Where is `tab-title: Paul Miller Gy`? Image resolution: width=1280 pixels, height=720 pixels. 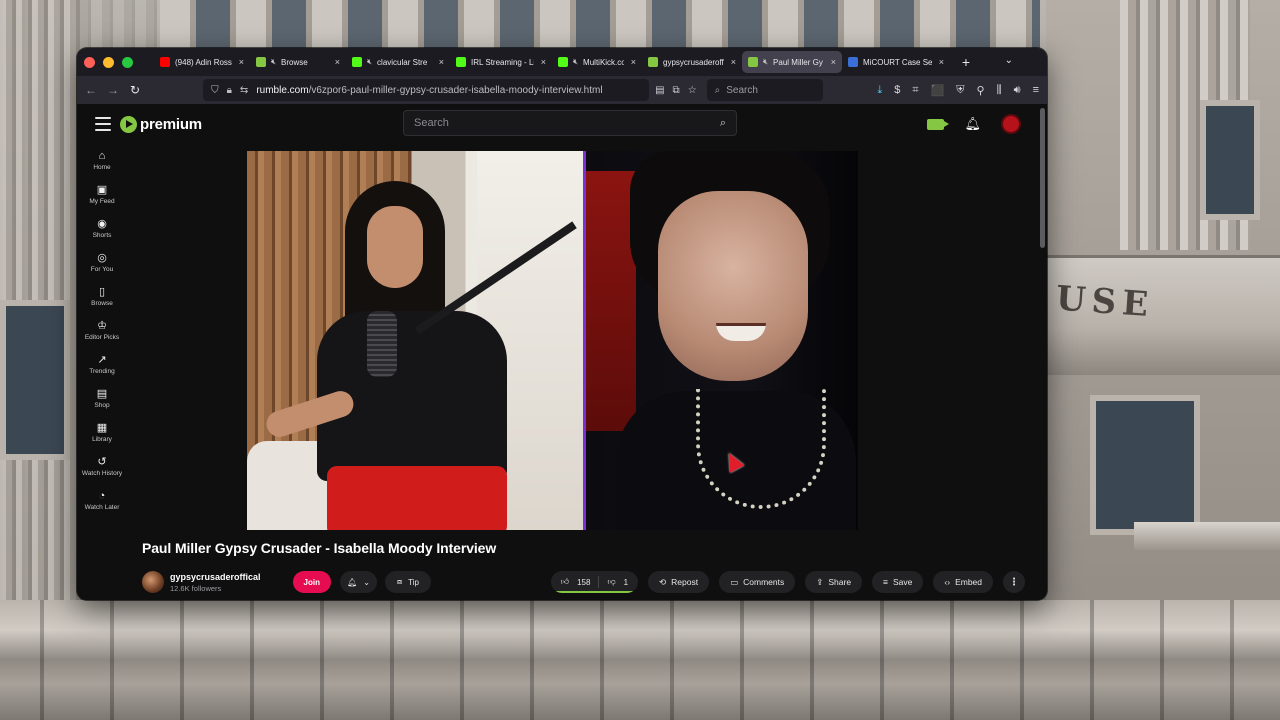
tab-title: Paul Miller Gy is located at coordinates (798, 62).